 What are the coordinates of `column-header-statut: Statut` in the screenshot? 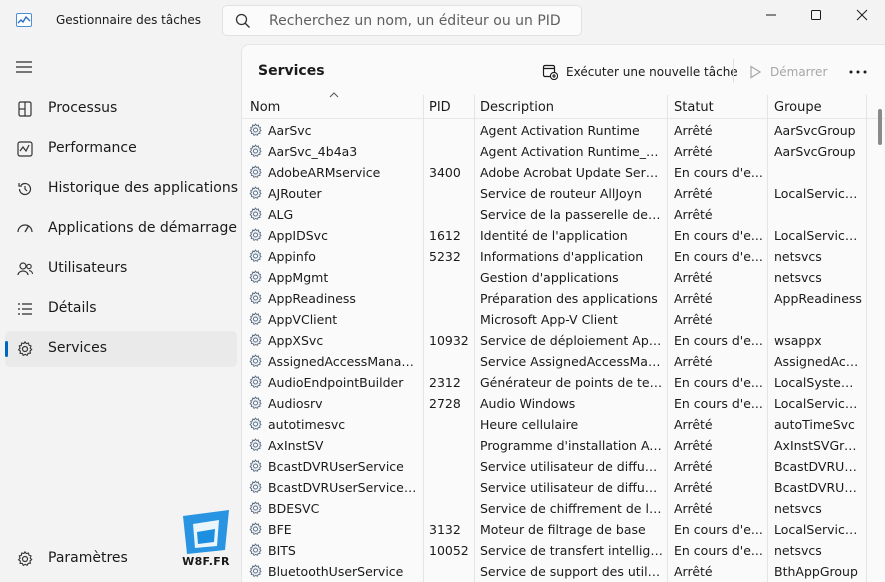 It's located at (694, 107).